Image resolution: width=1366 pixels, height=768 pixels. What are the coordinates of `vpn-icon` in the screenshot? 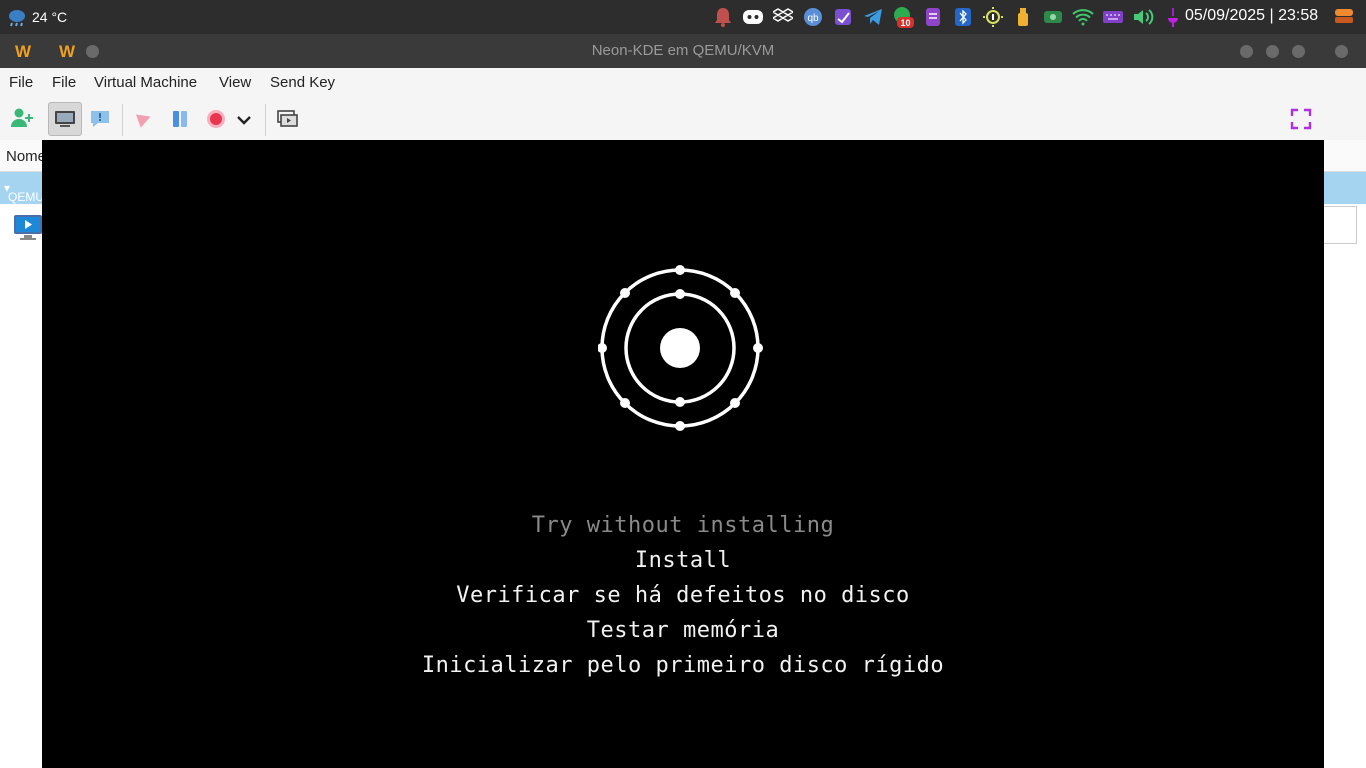 It's located at (1053, 17).